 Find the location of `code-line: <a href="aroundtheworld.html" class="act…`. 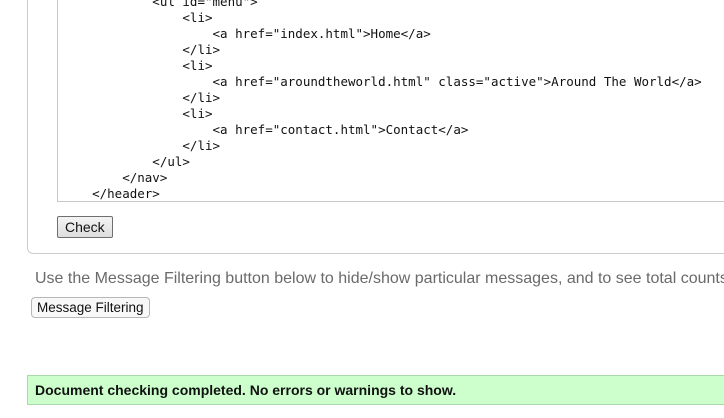

code-line: <a href="aroundtheworld.html" class="act… is located at coordinates (382, 81).